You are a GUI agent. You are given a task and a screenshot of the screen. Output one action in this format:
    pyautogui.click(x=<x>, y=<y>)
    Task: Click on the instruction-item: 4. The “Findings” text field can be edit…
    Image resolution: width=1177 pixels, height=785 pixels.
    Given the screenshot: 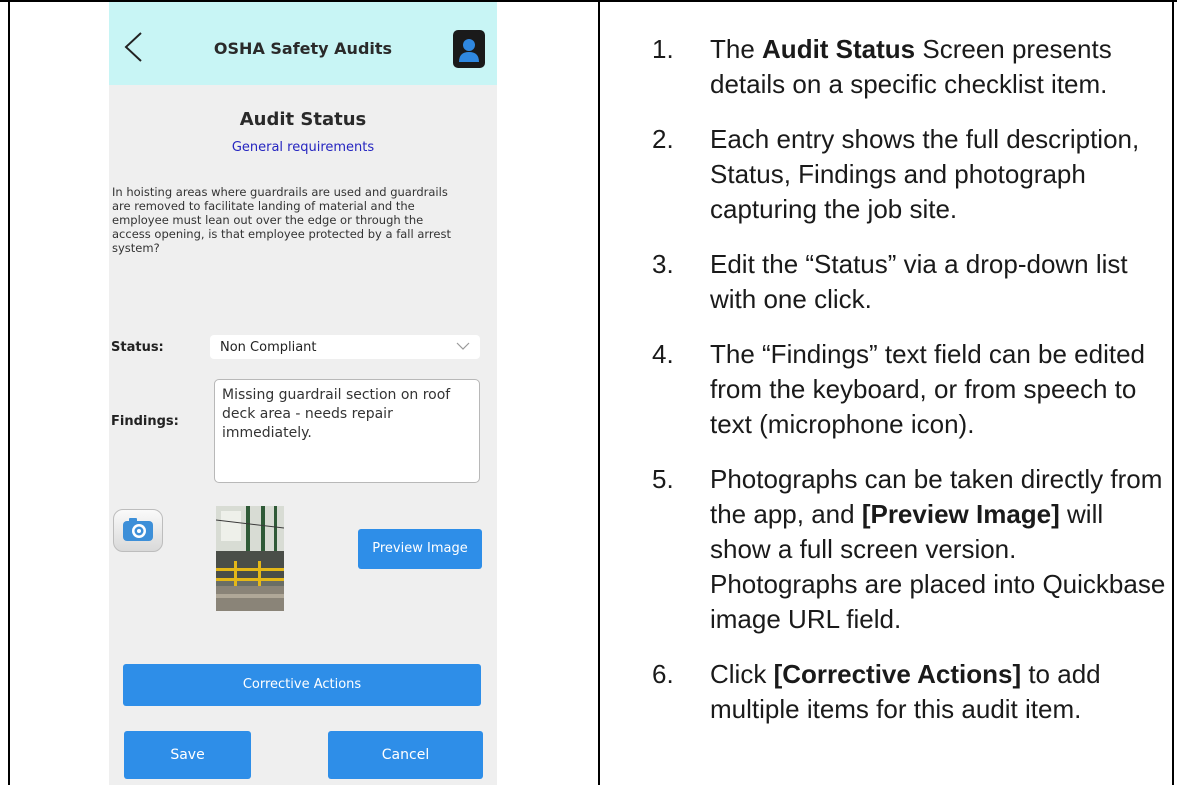 What is the action you would take?
    pyautogui.click(x=905, y=389)
    